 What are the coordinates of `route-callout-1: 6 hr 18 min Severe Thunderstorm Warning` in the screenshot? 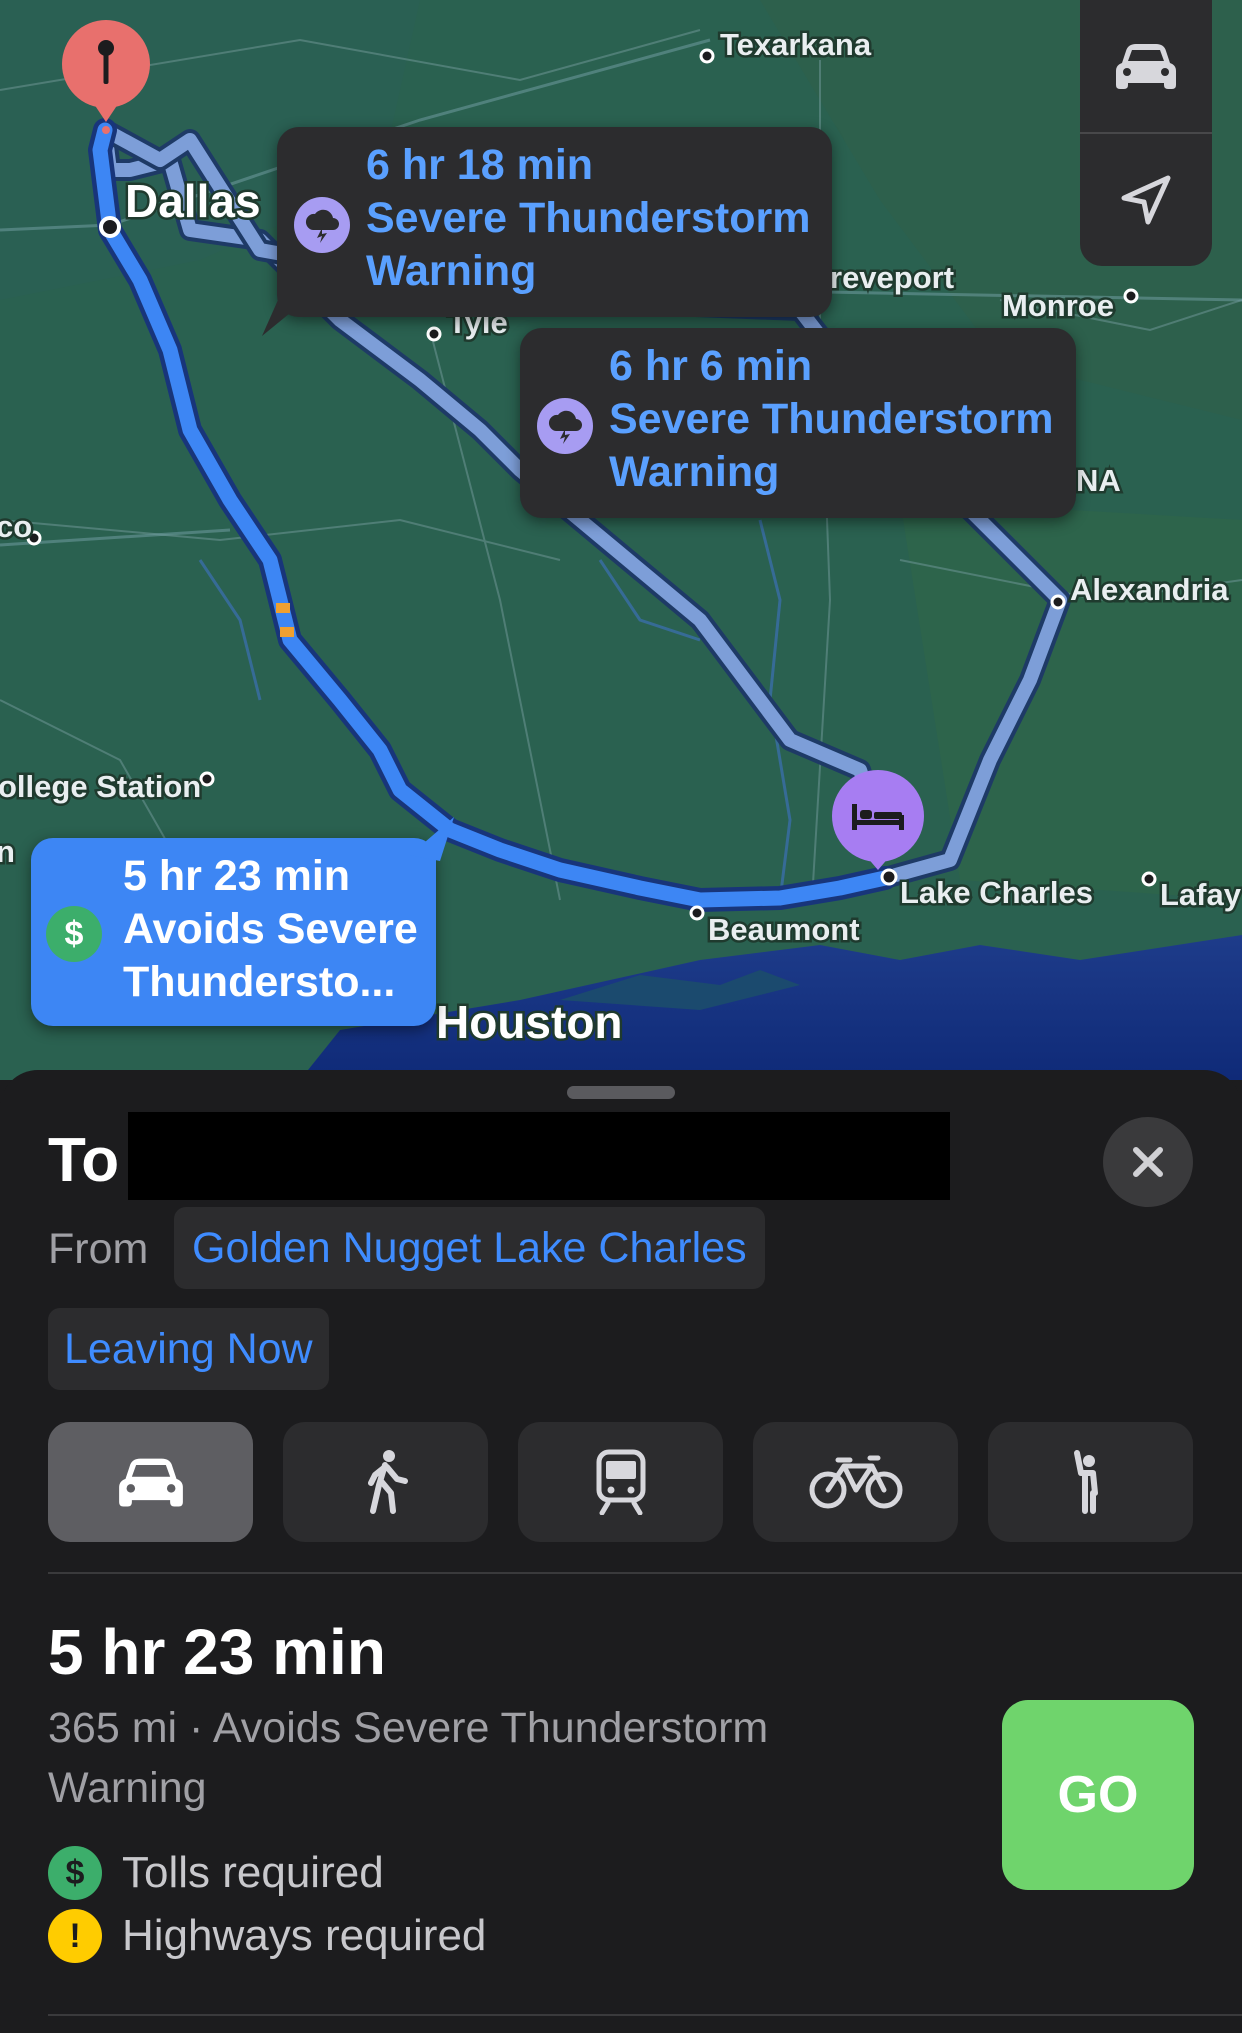 It's located at (554, 222).